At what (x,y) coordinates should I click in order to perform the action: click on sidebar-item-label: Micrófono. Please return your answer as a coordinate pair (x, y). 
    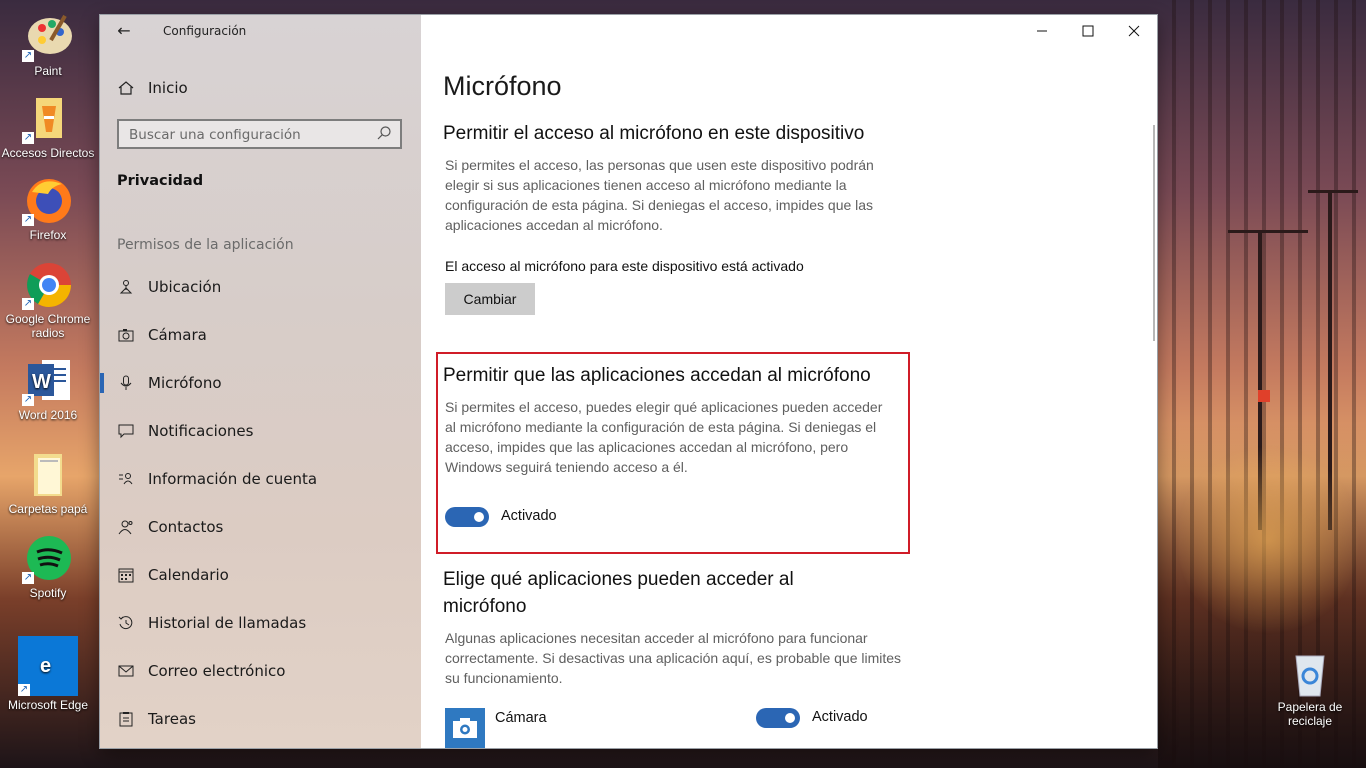
    Looking at the image, I should click on (185, 383).